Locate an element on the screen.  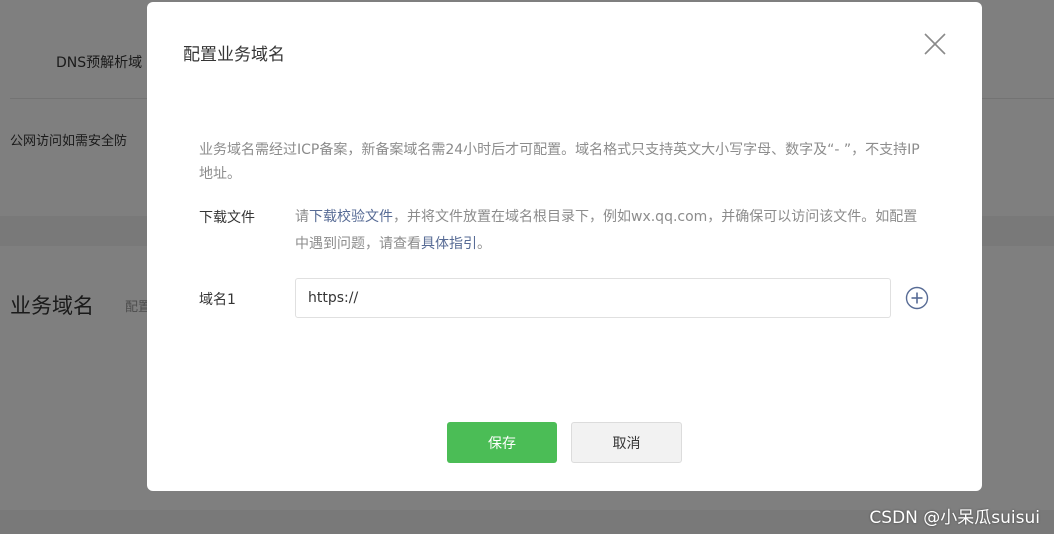
download-verify-file-link: 下载校验文件 is located at coordinates (351, 217).